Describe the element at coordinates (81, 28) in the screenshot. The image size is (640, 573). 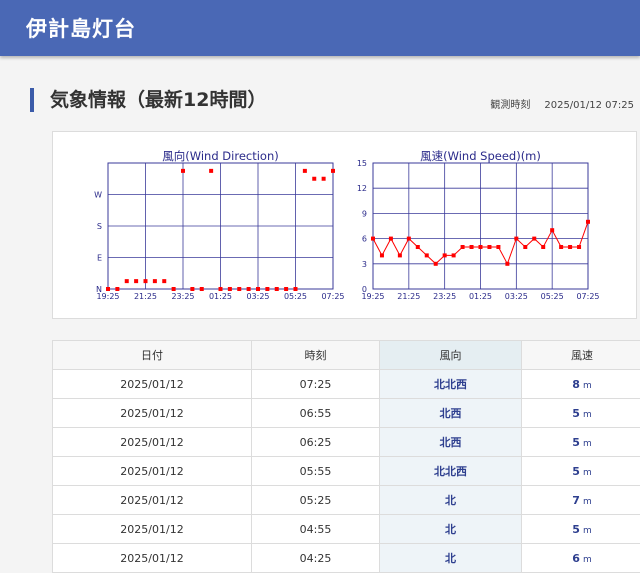
I see `site-title: 伊計島灯台` at that location.